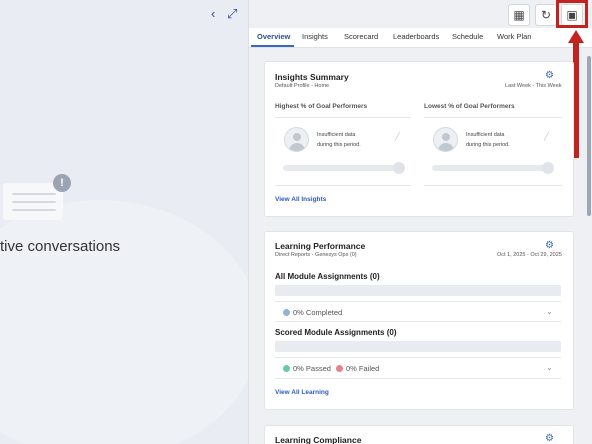  I want to click on view-all-learning-link: View All Learning, so click(302, 392).